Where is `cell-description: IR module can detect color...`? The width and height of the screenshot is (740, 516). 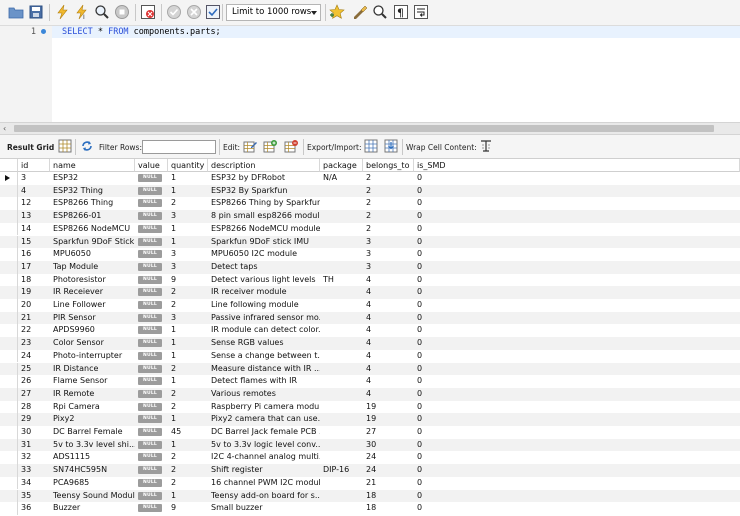 cell-description: IR module can detect color... is located at coordinates (264, 330).